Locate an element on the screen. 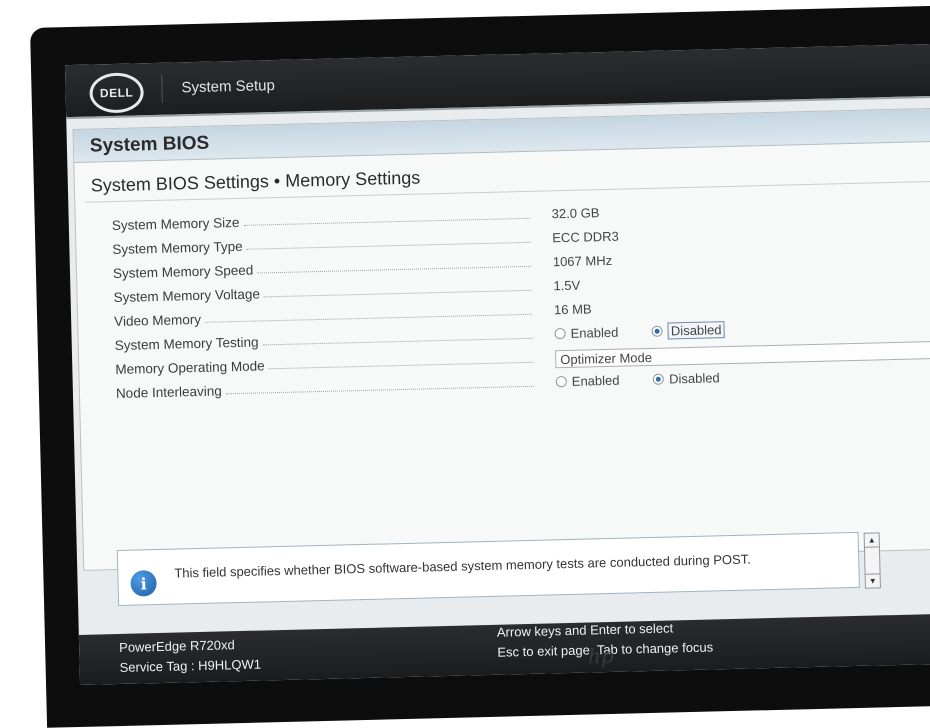 The width and height of the screenshot is (930, 728). page-subtitle: System BIOS Settings • Memory Settings is located at coordinates (255, 181).